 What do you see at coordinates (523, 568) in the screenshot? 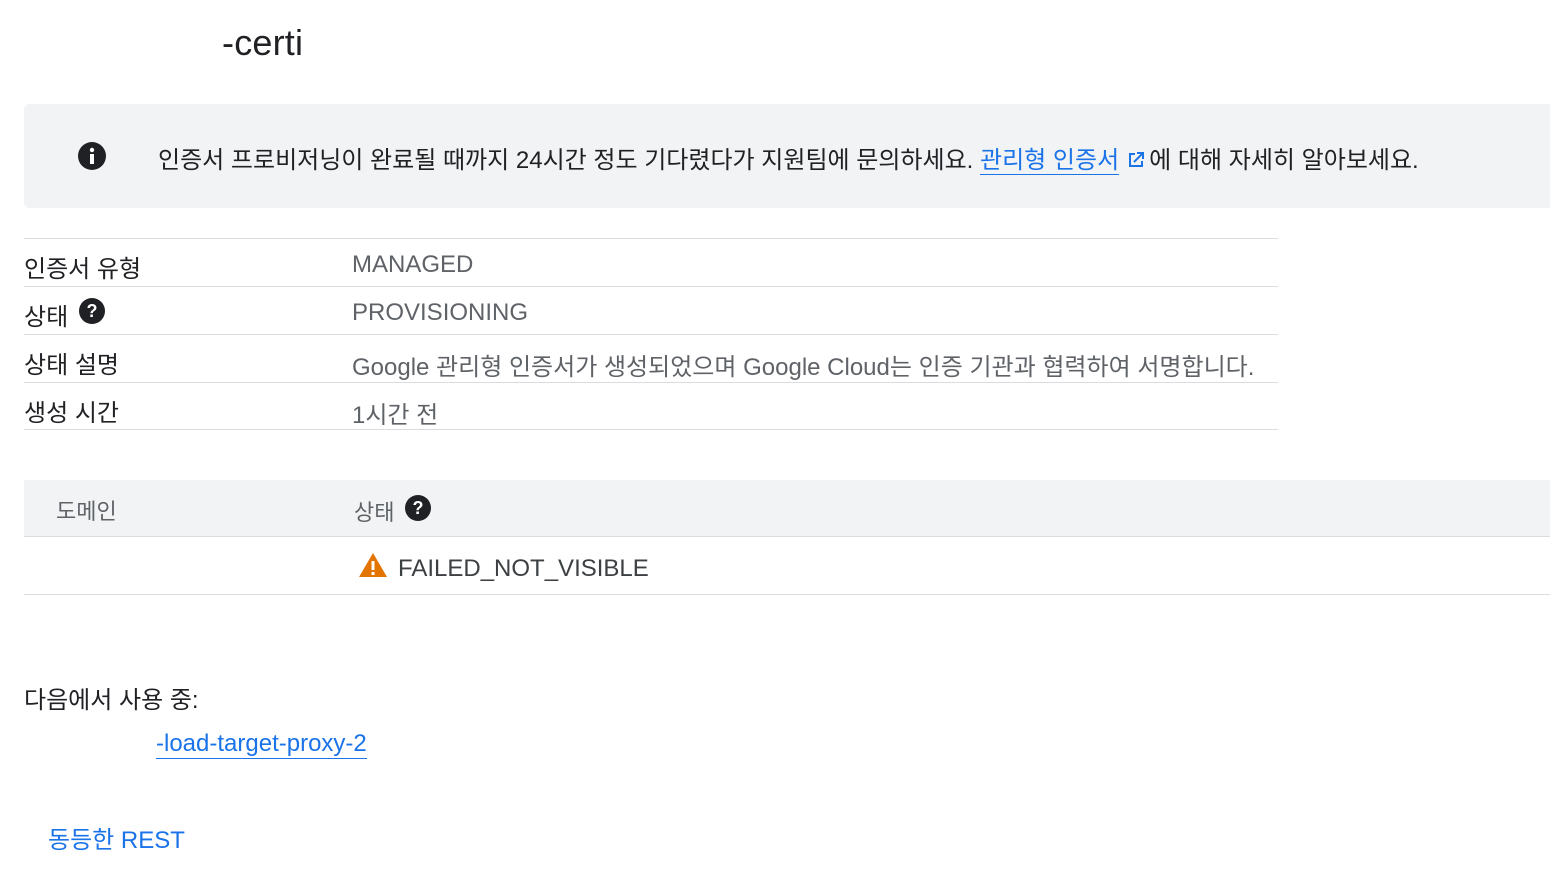
I see `domain-status-text: FAILED_NOT_VISIBLE` at bounding box center [523, 568].